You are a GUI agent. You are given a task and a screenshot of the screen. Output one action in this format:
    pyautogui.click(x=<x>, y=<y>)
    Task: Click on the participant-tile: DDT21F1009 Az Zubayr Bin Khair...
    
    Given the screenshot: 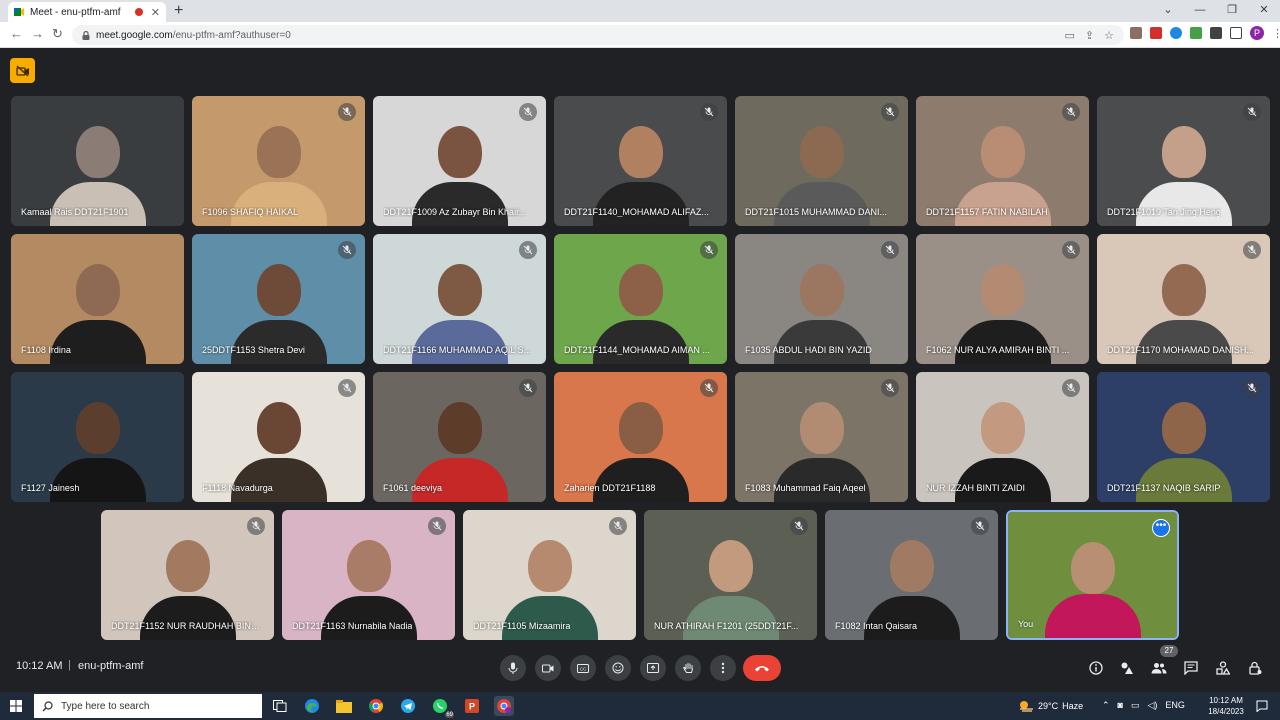 What is the action you would take?
    pyautogui.click(x=459, y=161)
    